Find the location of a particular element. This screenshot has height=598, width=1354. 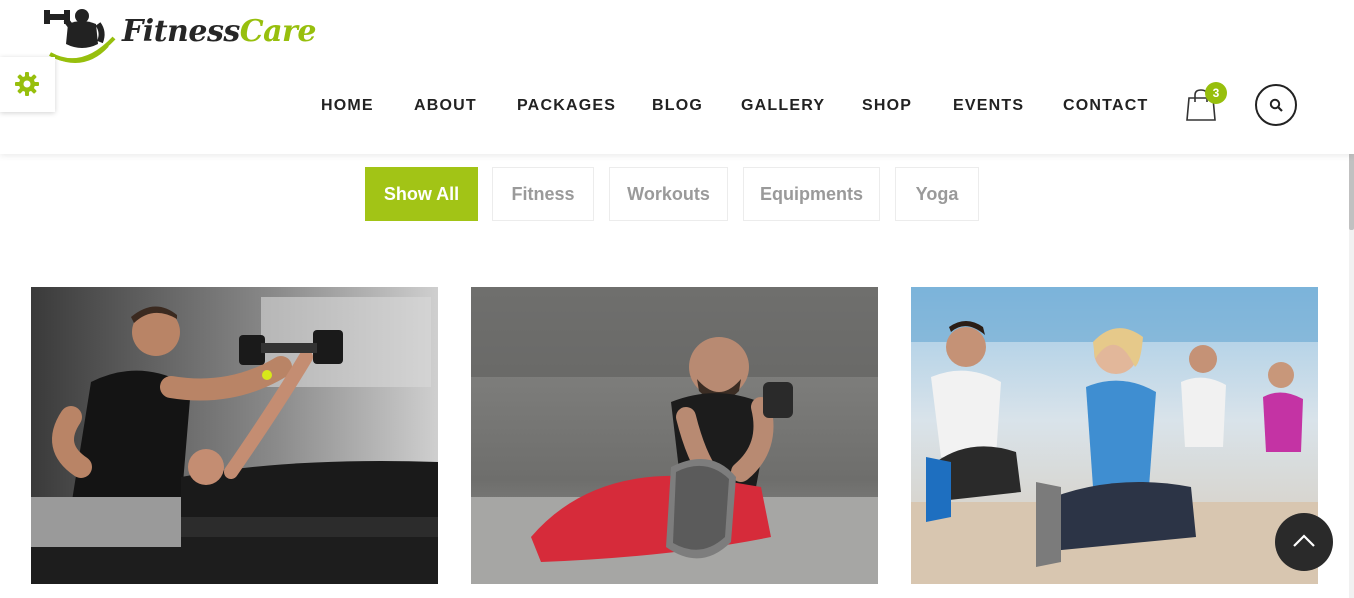

brand-name-part2: Care is located at coordinates (278, 31).